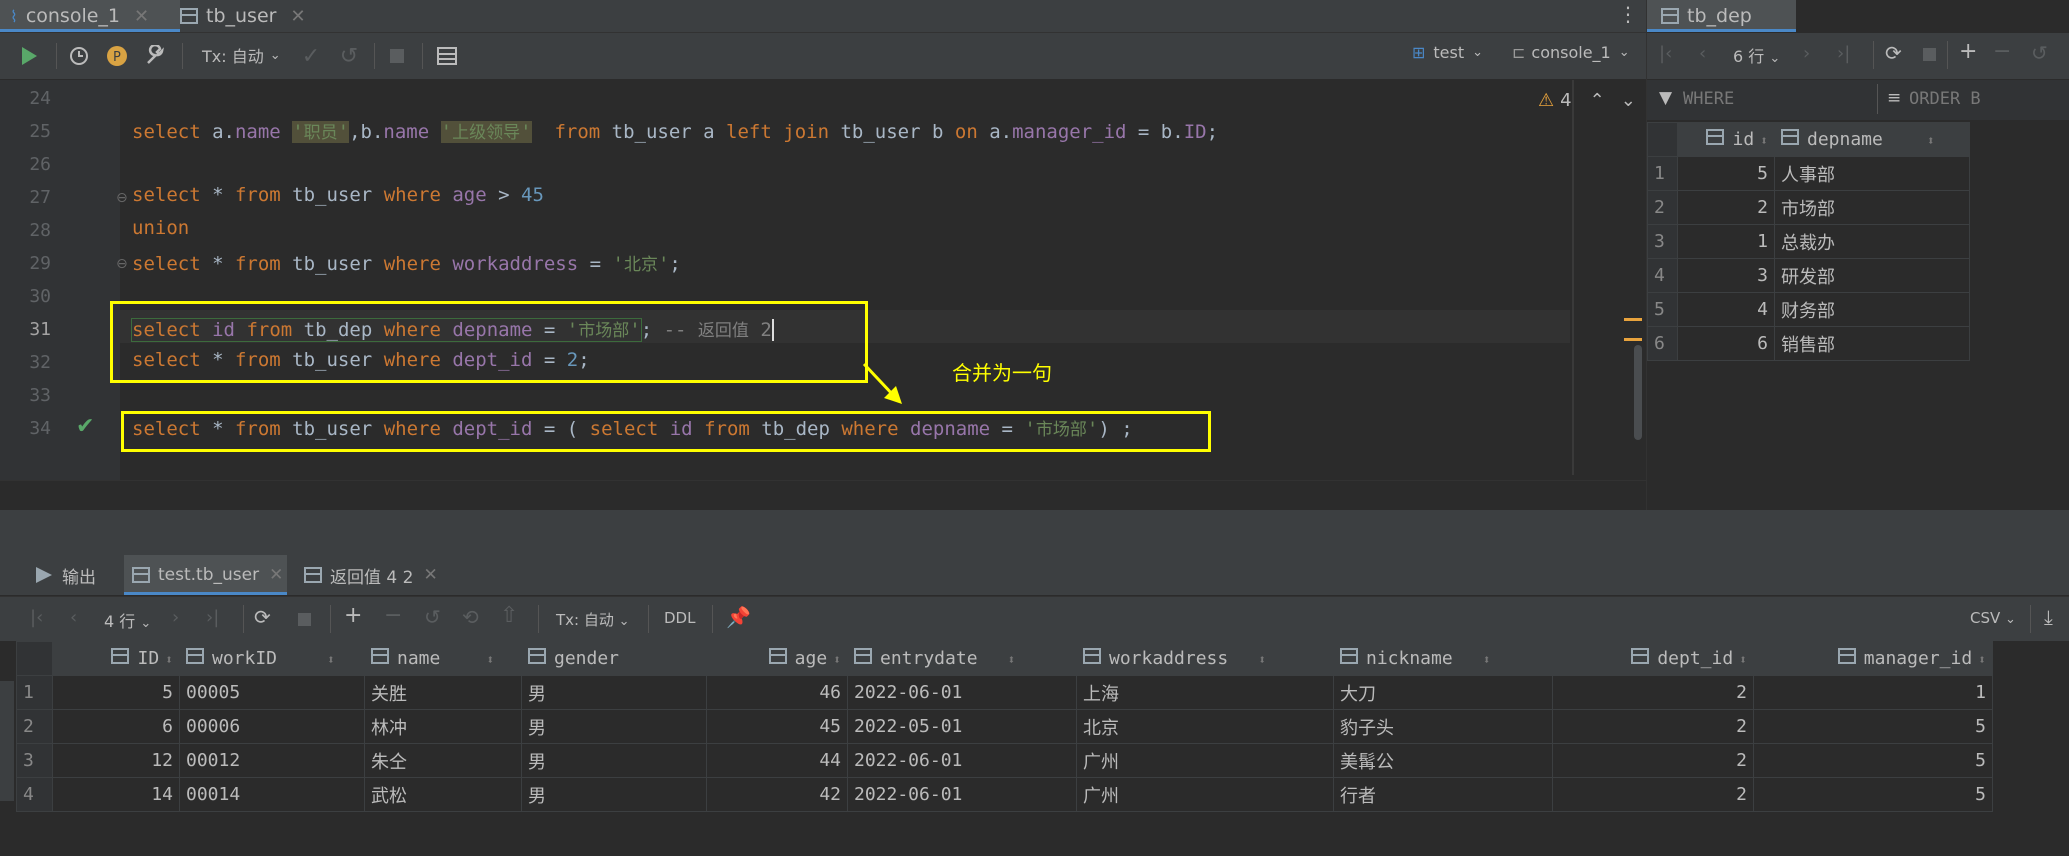 This screenshot has width=2069, height=856. Describe the element at coordinates (1726, 139) in the screenshot. I see `column-header-id: id ⬍` at that location.